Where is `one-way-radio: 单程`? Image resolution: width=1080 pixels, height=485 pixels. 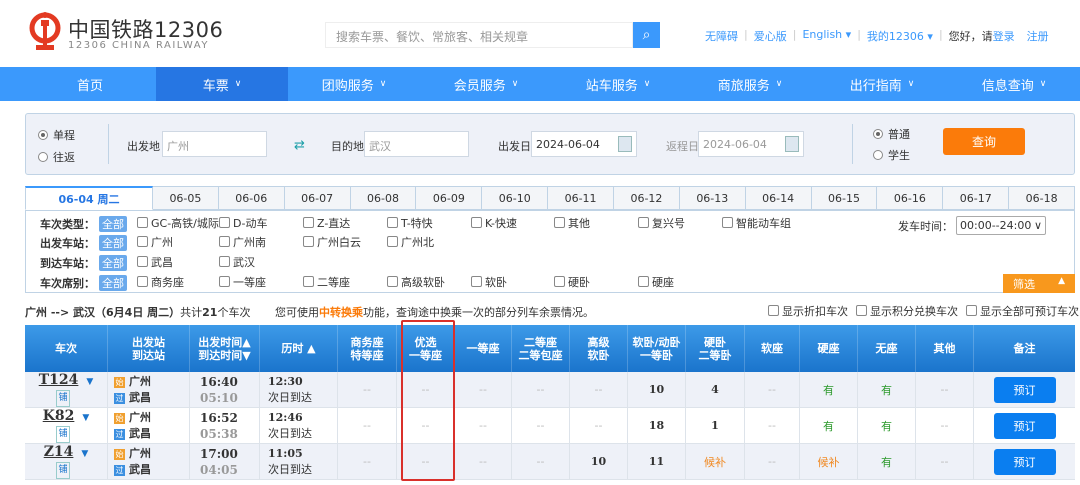
one-way-radio: 单程 is located at coordinates (56, 135).